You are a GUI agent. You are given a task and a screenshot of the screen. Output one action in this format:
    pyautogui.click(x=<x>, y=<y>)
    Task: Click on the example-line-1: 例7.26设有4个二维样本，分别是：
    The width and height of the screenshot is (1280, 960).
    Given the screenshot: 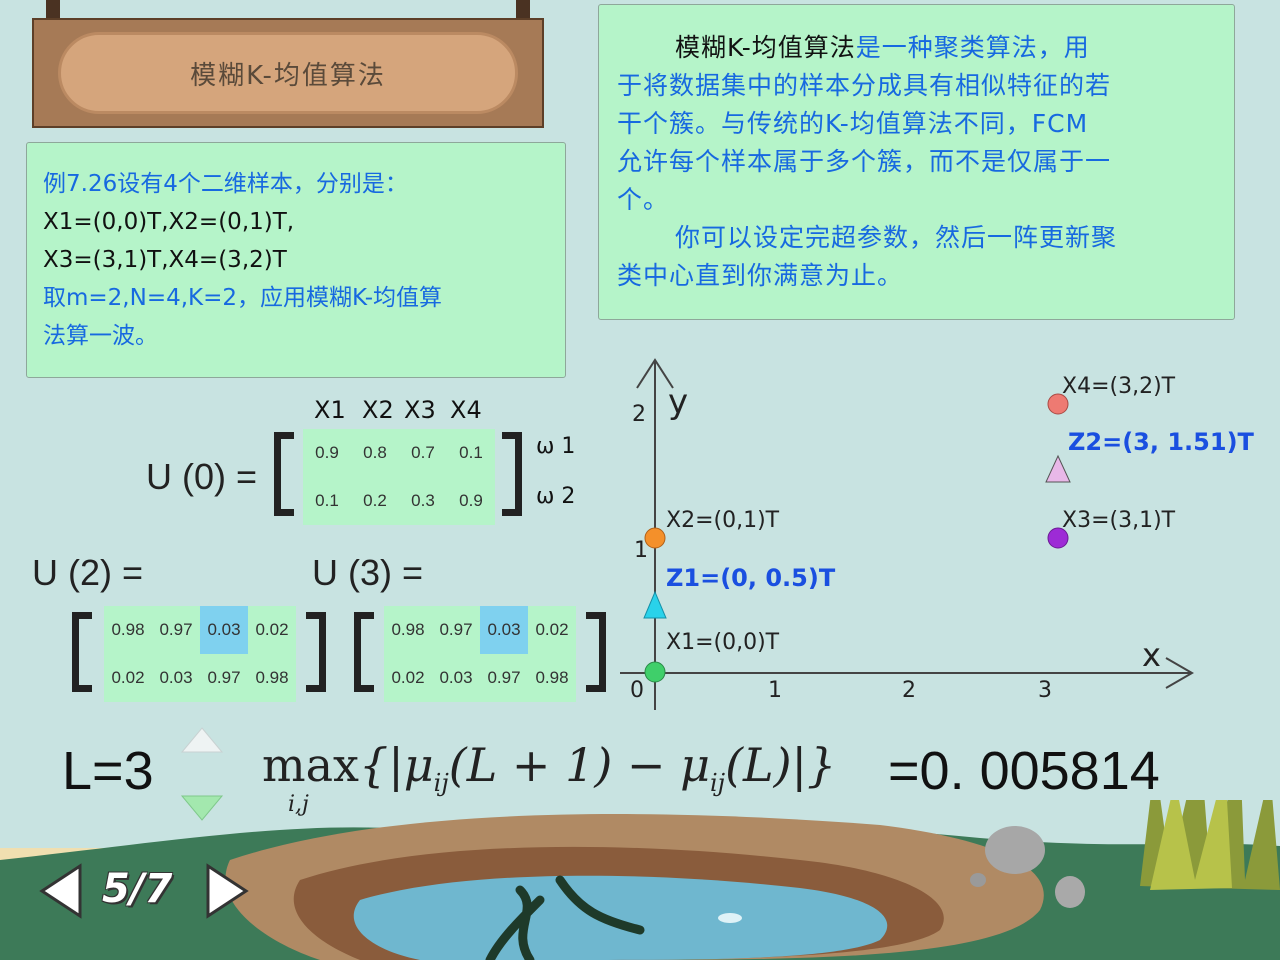 What is the action you would take?
    pyautogui.click(x=225, y=184)
    